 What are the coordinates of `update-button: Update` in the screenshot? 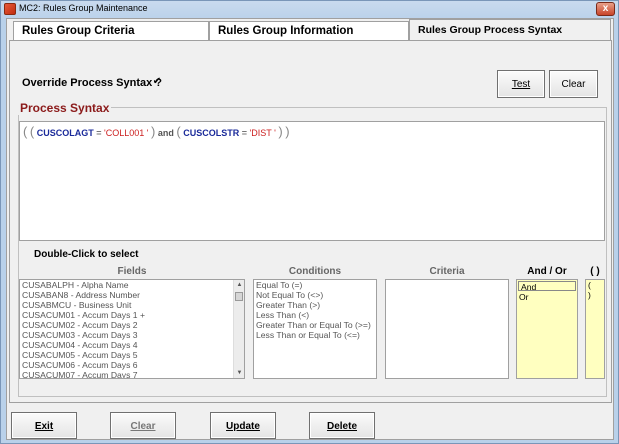 It's located at (243, 425).